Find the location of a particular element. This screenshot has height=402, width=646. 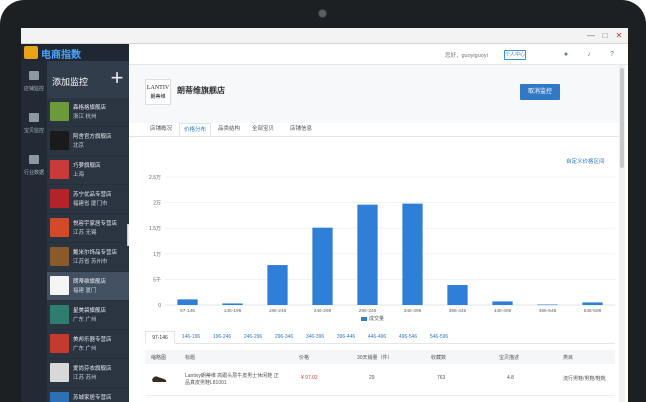

rail-item-industry-data: 行业数据 is located at coordinates (34, 169).